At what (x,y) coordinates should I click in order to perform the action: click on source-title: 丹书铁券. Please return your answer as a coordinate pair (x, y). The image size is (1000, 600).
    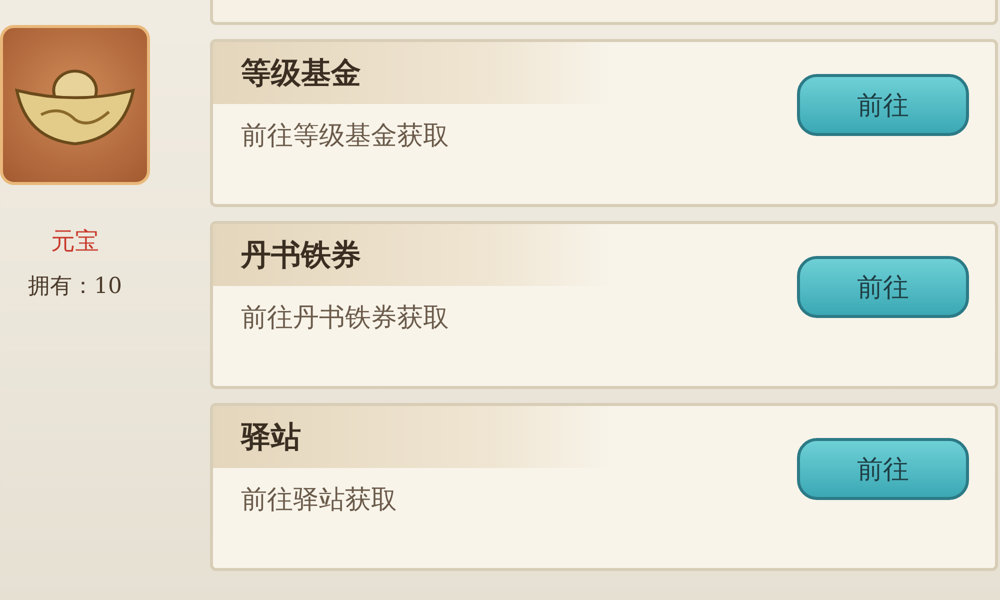
    Looking at the image, I should click on (301, 255).